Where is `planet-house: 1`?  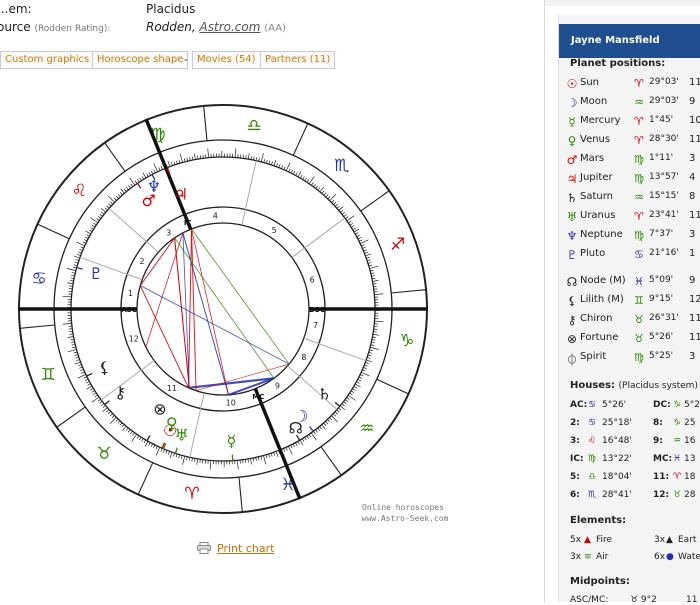
planet-house: 1 is located at coordinates (692, 253).